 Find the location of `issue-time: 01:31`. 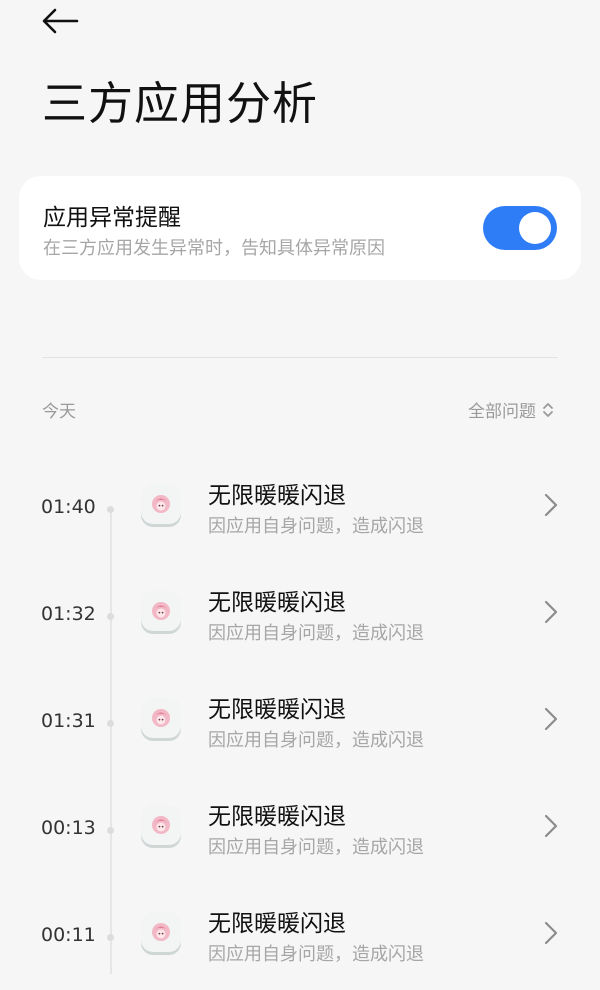

issue-time: 01:31 is located at coordinates (68, 721).